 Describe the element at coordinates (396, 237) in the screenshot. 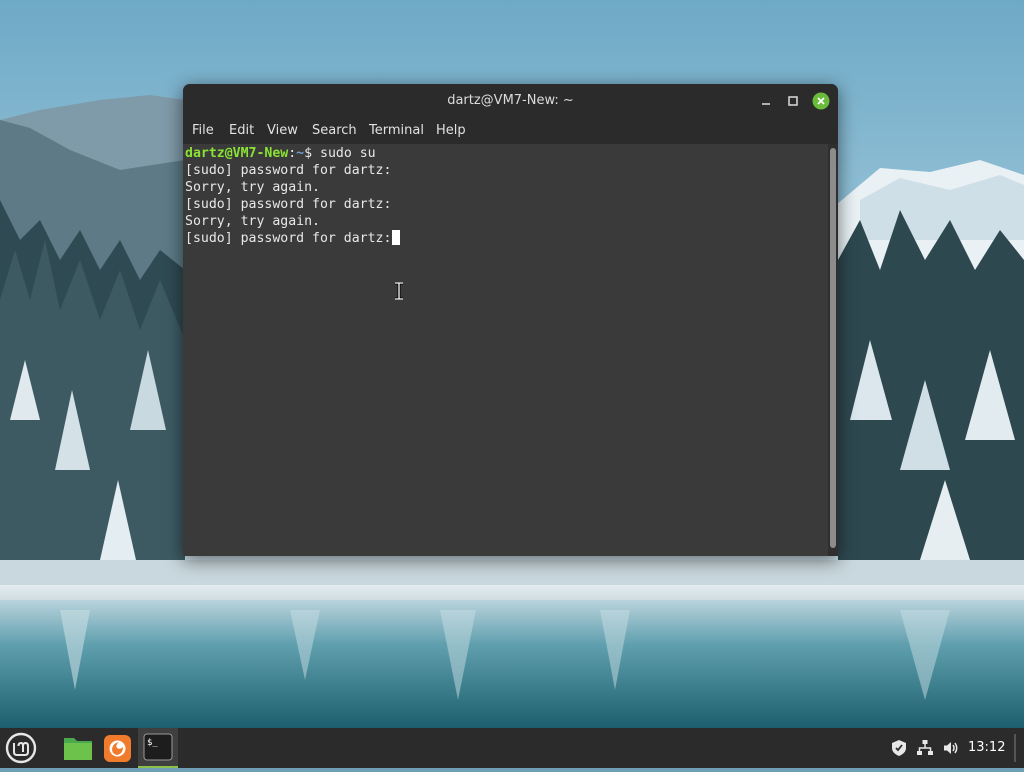

I see `text-cursor` at that location.